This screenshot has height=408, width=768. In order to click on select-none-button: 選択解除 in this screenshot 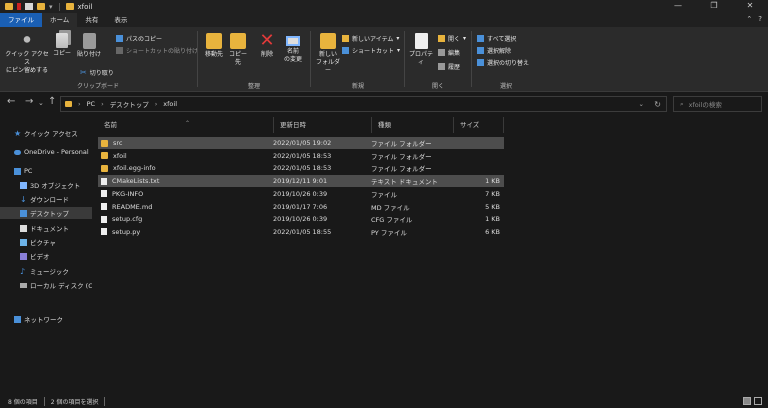, I will do `click(494, 50)`.